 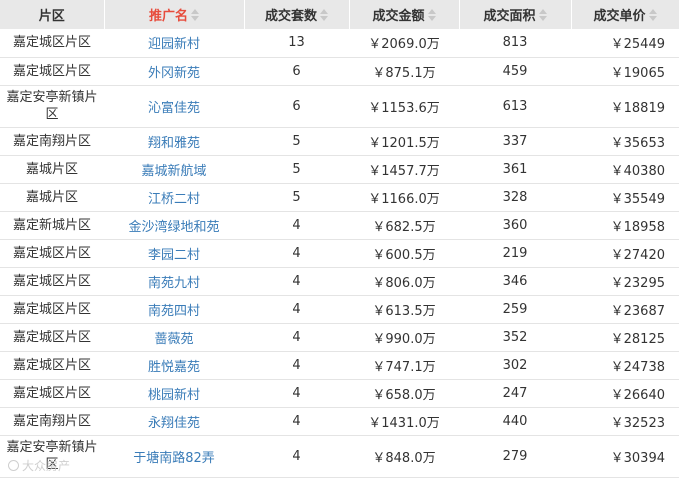 I want to click on district-cell: 嘉定安亭新镇片区, so click(x=52, y=106).